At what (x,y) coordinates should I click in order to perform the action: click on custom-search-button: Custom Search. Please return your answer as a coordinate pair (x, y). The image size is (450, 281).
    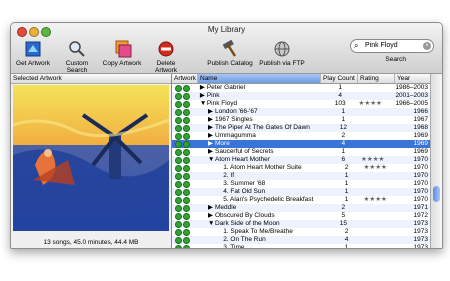
    Looking at the image, I should click on (77, 56).